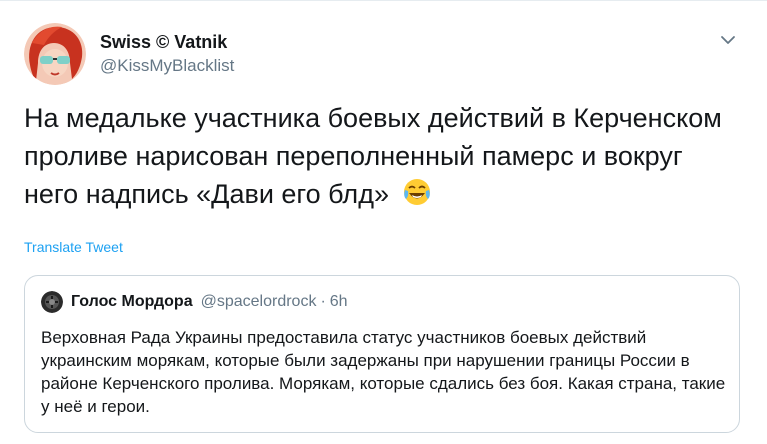 Image resolution: width=767 pixels, height=444 pixels. I want to click on translate-tweet-link: Translate Tweet, so click(73, 247).